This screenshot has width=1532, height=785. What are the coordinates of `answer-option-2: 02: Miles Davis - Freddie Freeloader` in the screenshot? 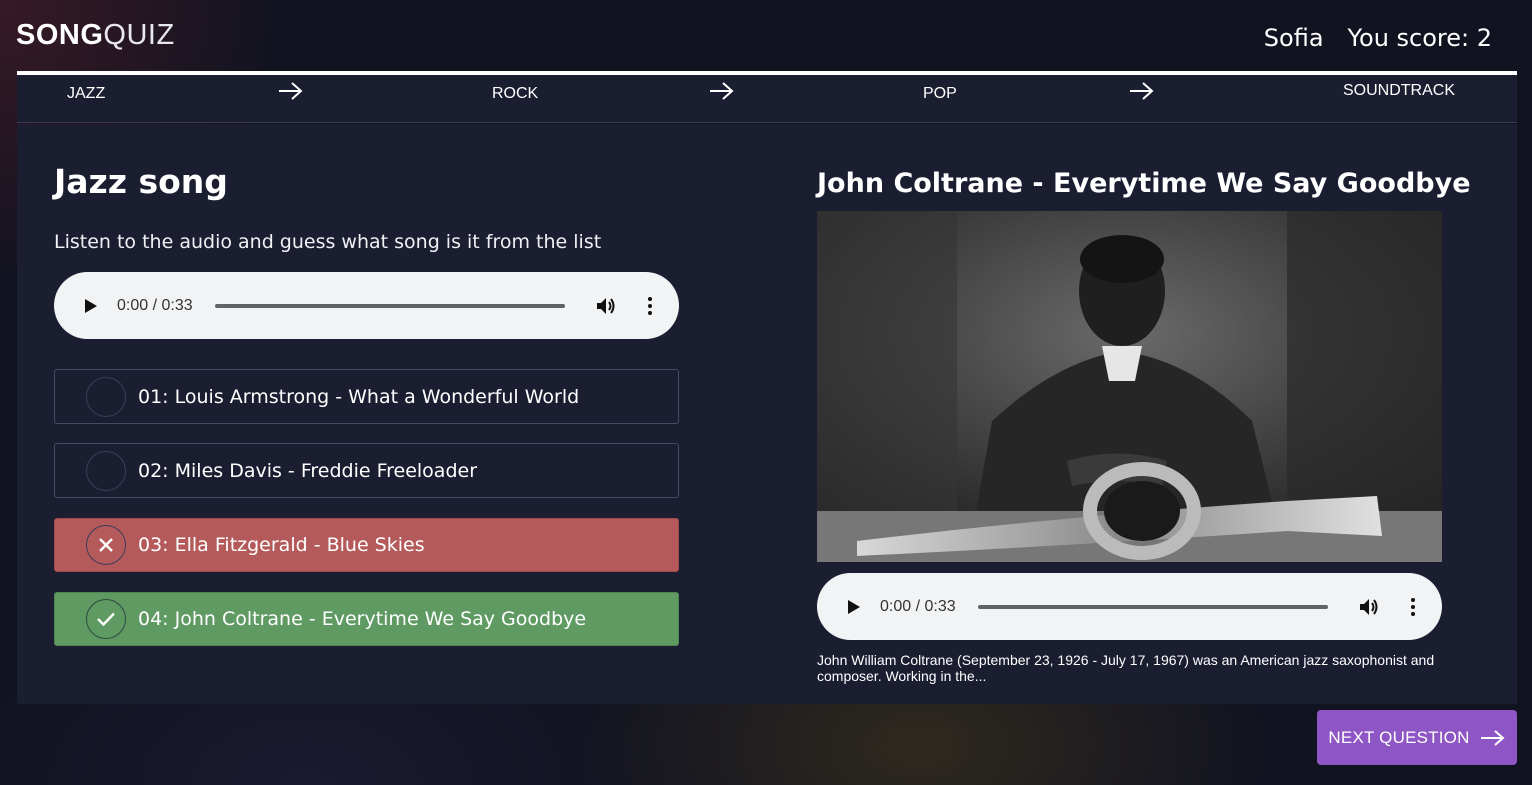 It's located at (366, 470).